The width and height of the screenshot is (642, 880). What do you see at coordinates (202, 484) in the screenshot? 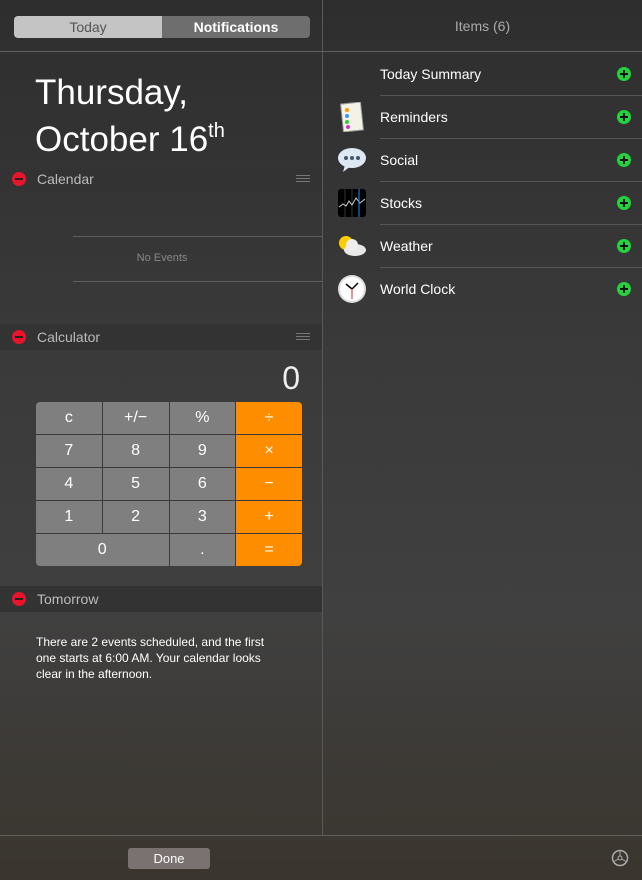
I see `key-6: 6` at bounding box center [202, 484].